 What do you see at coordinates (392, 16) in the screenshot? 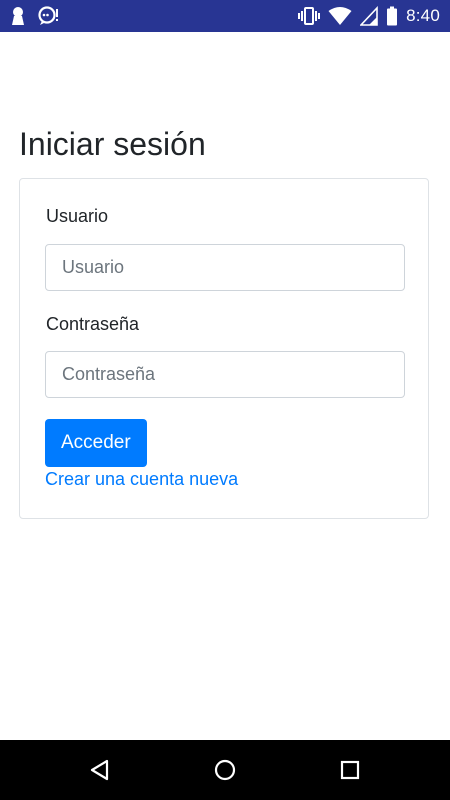
I see `battery-icon` at bounding box center [392, 16].